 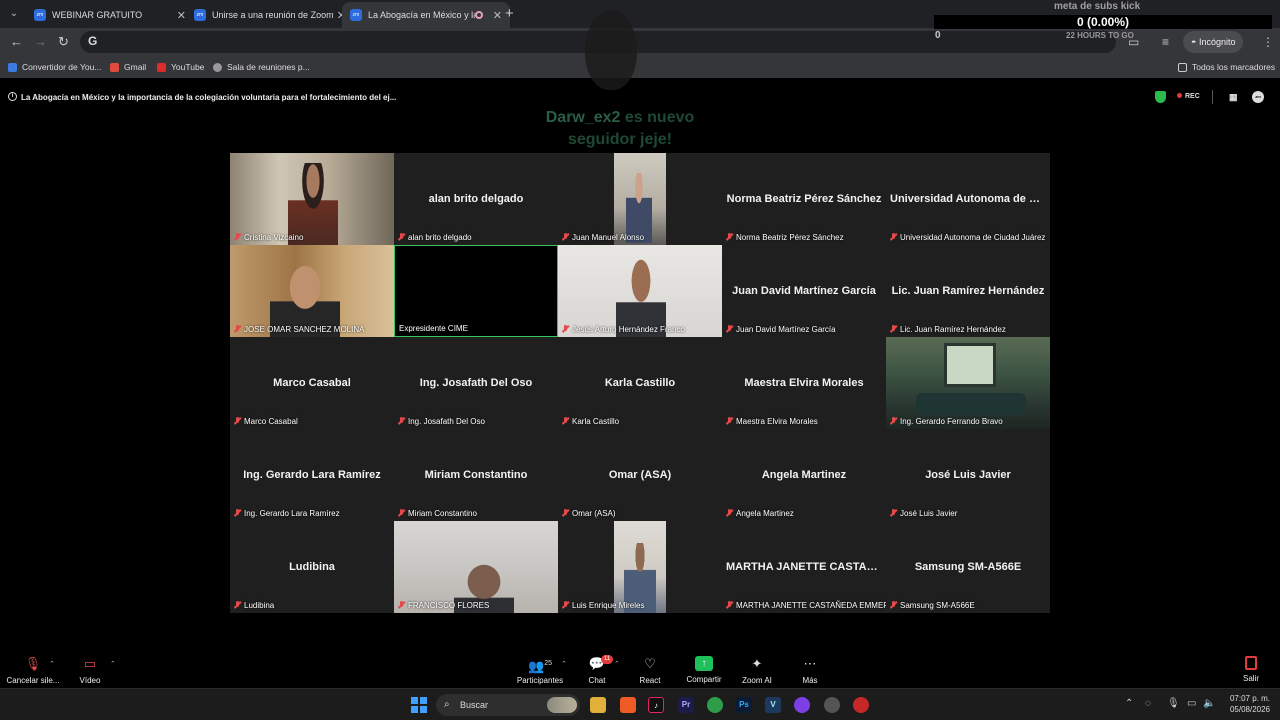 What do you see at coordinates (1129, 703) in the screenshot?
I see `tray-chevron-icon: ⌃` at bounding box center [1129, 703].